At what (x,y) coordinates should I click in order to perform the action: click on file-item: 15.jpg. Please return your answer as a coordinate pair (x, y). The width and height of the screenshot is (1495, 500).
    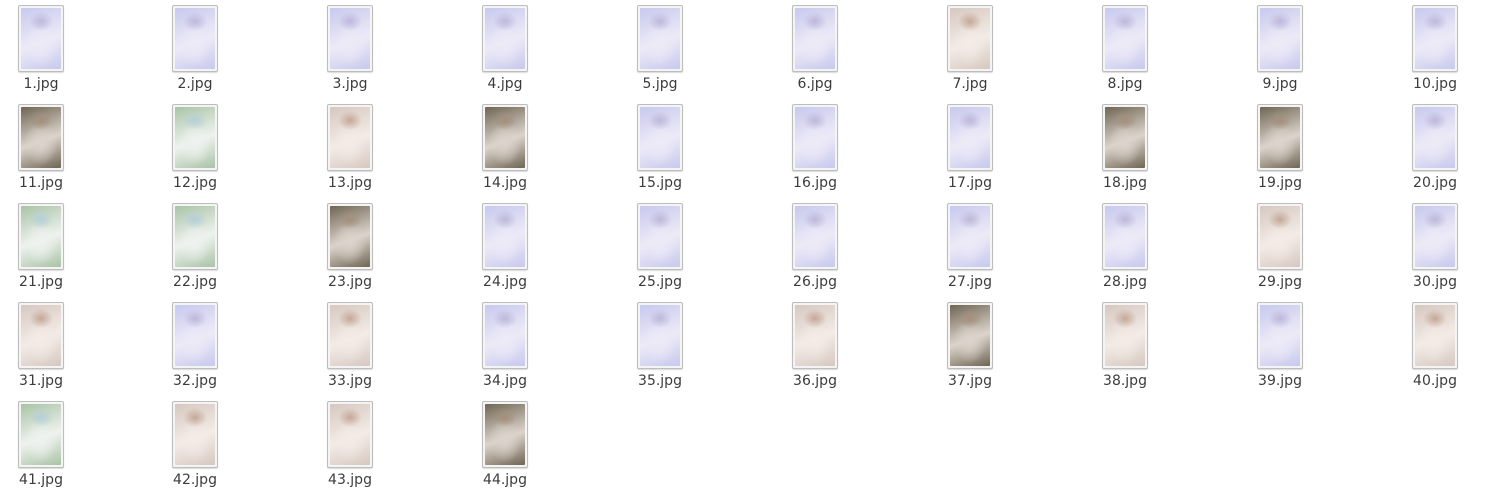
    Looking at the image, I should click on (660, 147).